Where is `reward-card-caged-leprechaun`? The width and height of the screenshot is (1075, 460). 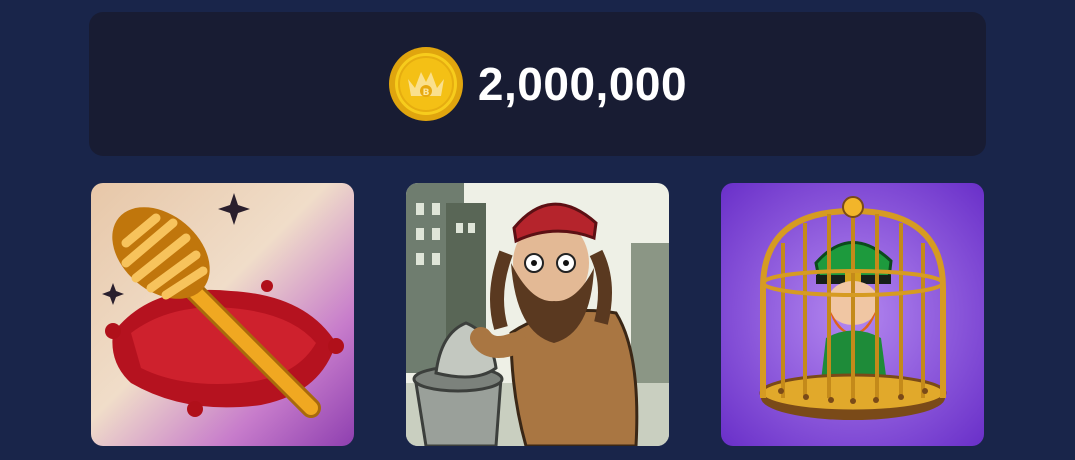
reward-card-caged-leprechaun is located at coordinates (852, 314).